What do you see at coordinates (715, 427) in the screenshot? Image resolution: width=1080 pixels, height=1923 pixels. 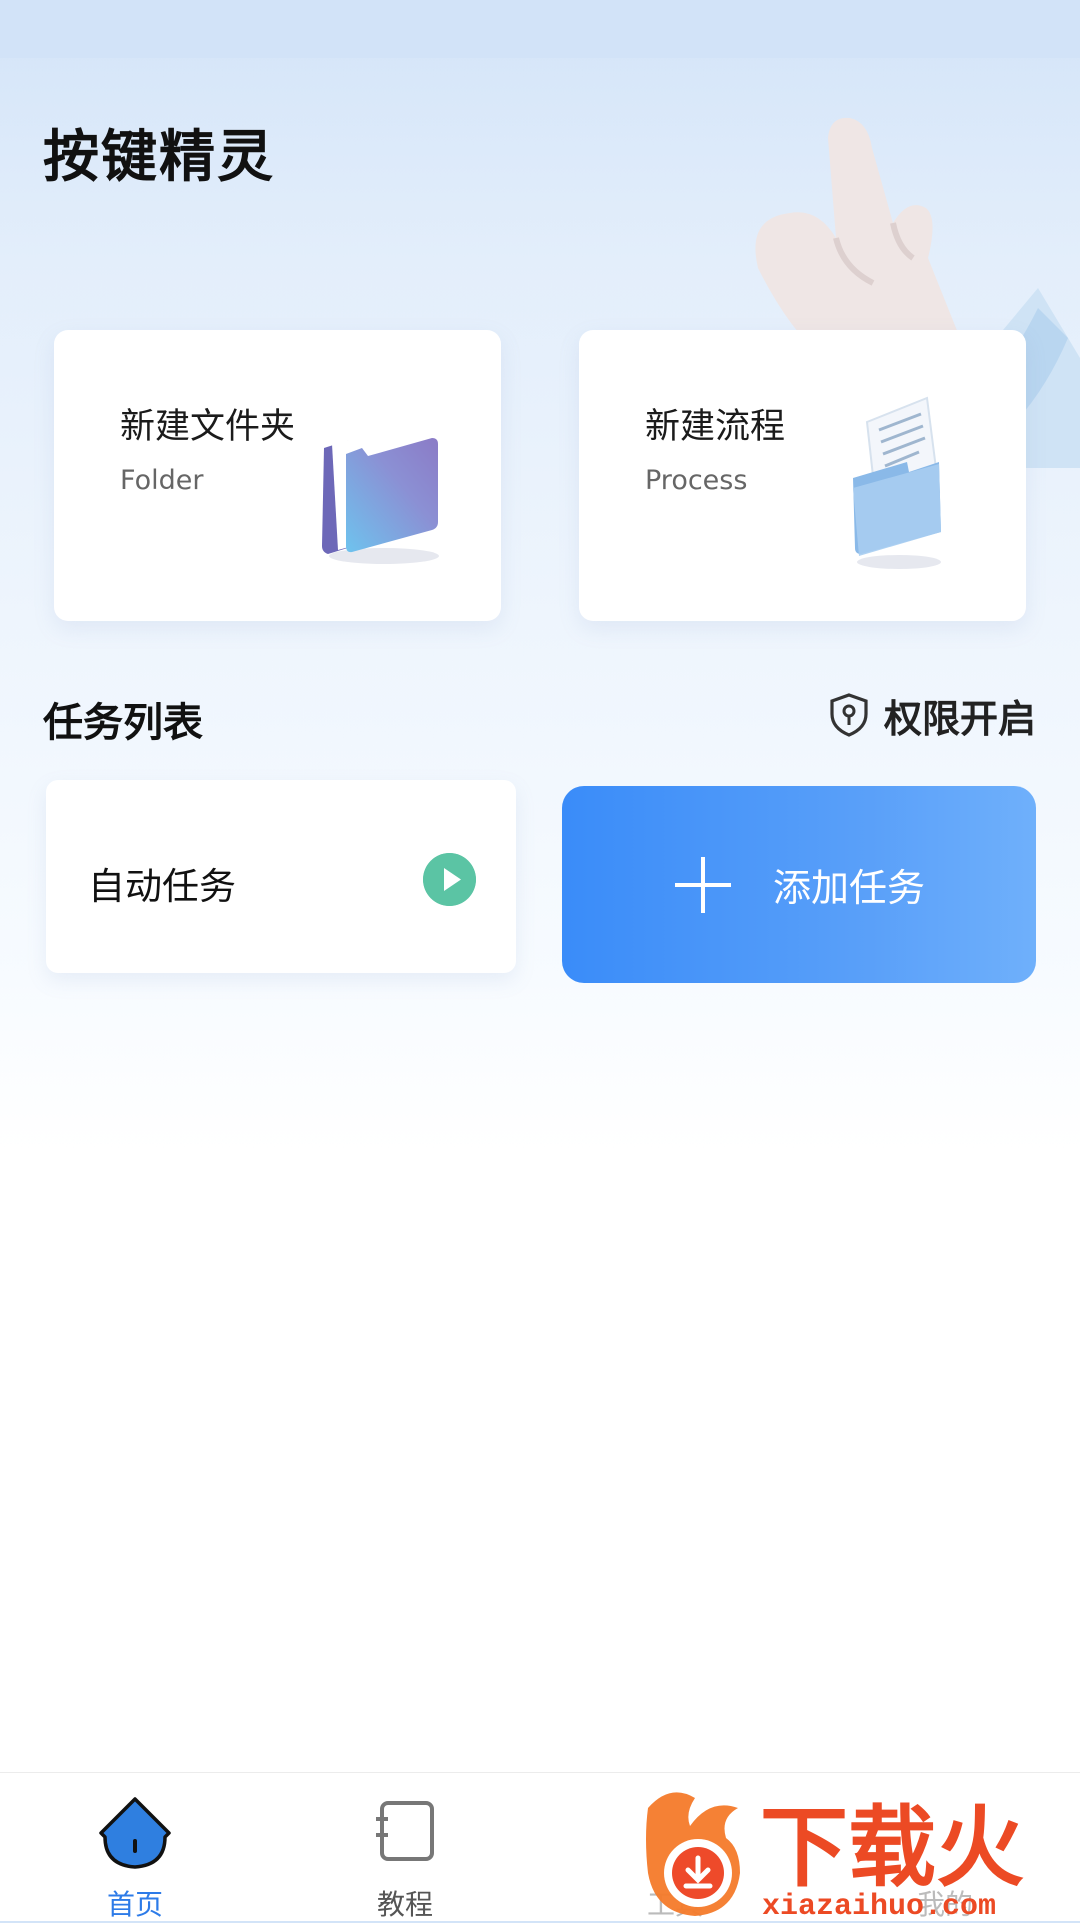 I see `new-process-title: 新建流程` at bounding box center [715, 427].